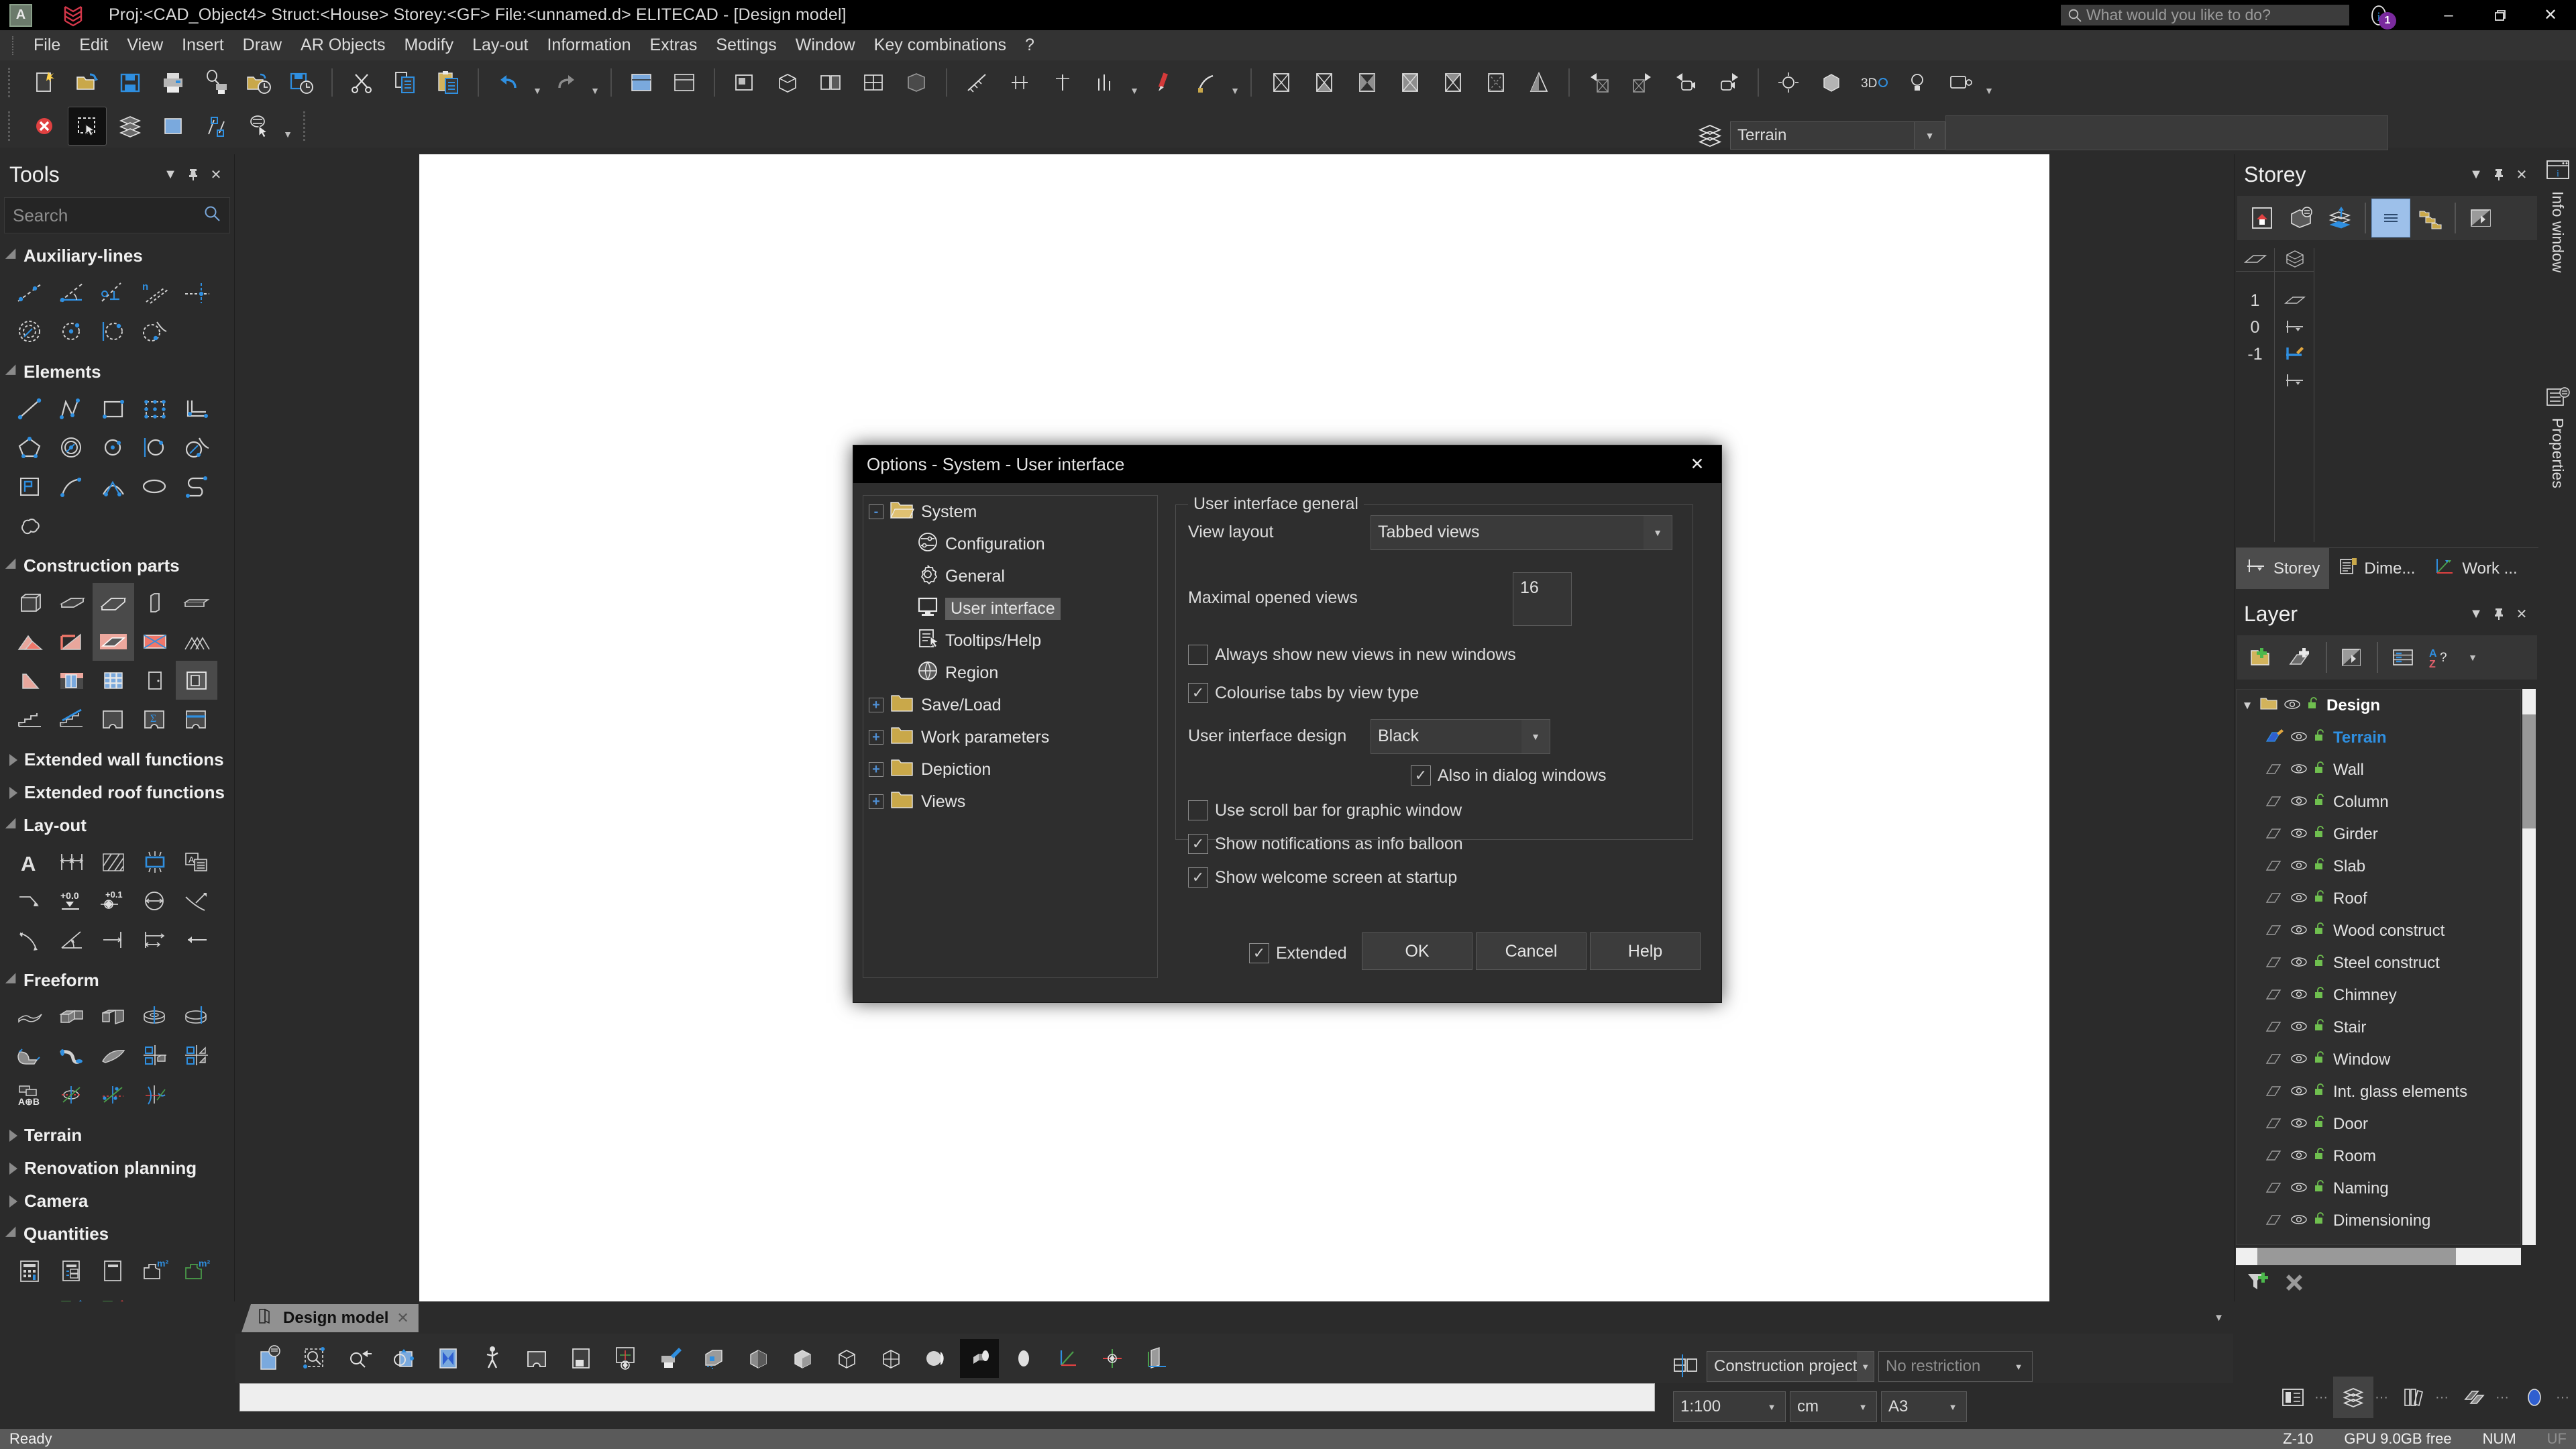 This screenshot has height=1449, width=2576. What do you see at coordinates (113, 1055) in the screenshot?
I see `ff-patch-icon` at bounding box center [113, 1055].